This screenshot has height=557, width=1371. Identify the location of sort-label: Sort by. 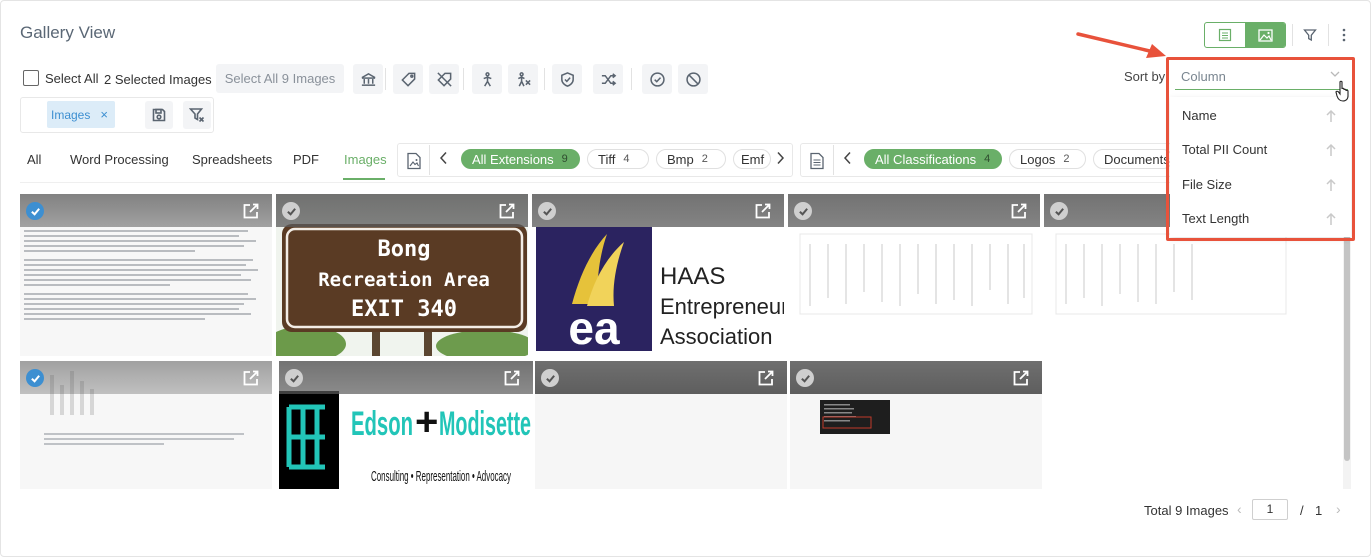
(1145, 76).